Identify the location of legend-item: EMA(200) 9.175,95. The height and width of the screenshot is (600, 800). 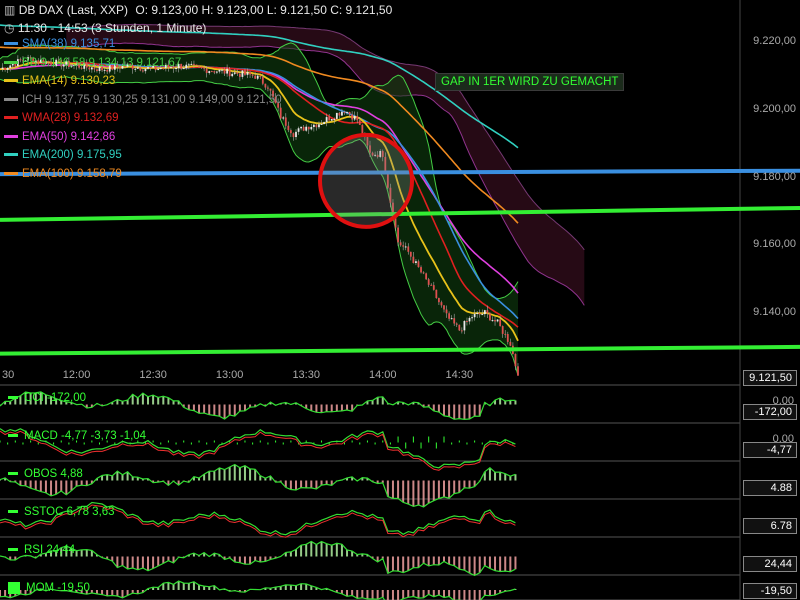
(63, 155).